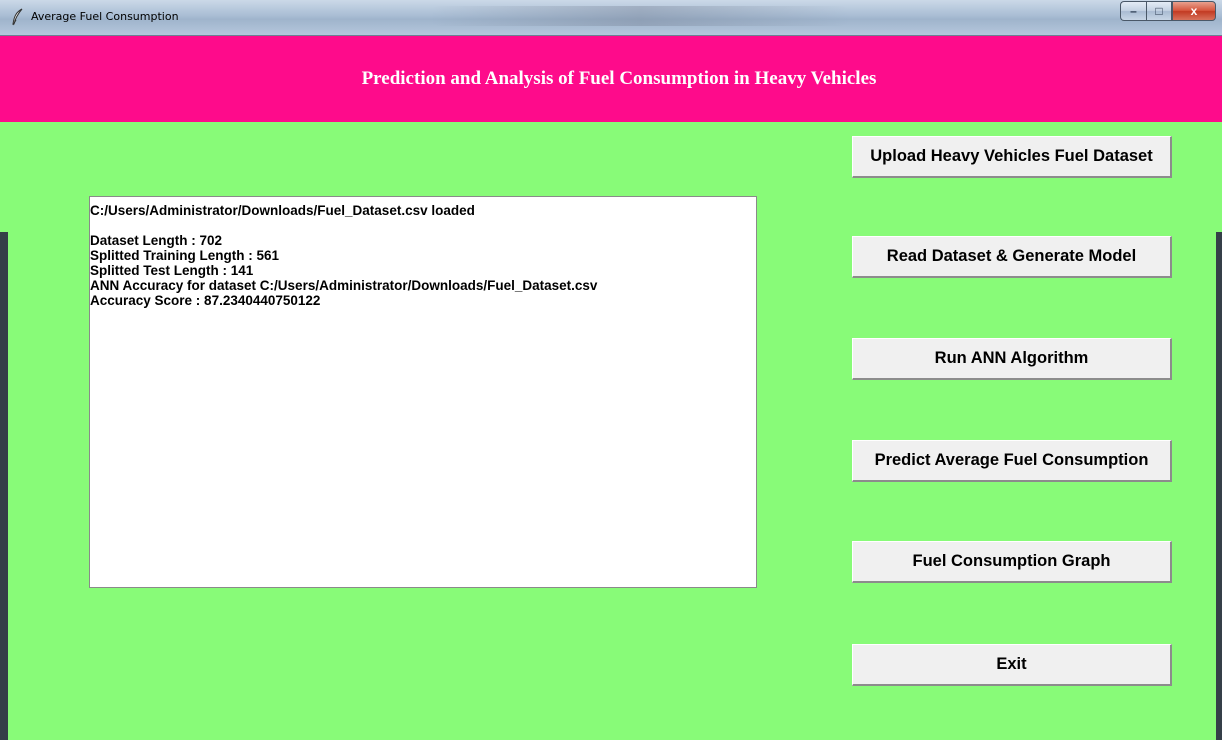  Describe the element at coordinates (156, 240) in the screenshot. I see `output-line: Dataset Length : 702` at that location.